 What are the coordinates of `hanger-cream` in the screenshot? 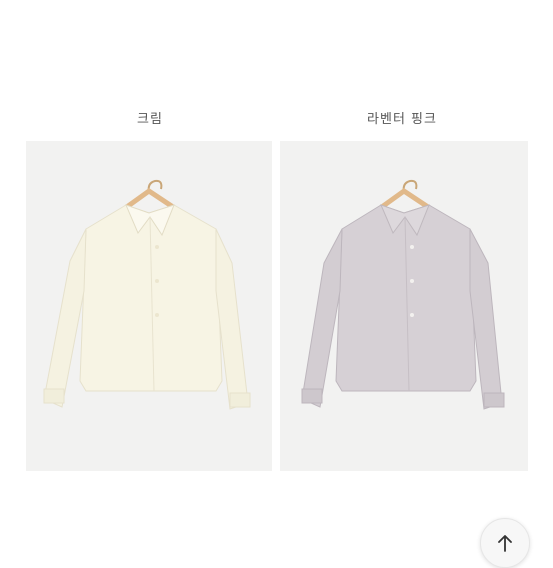 It's located at (150, 199).